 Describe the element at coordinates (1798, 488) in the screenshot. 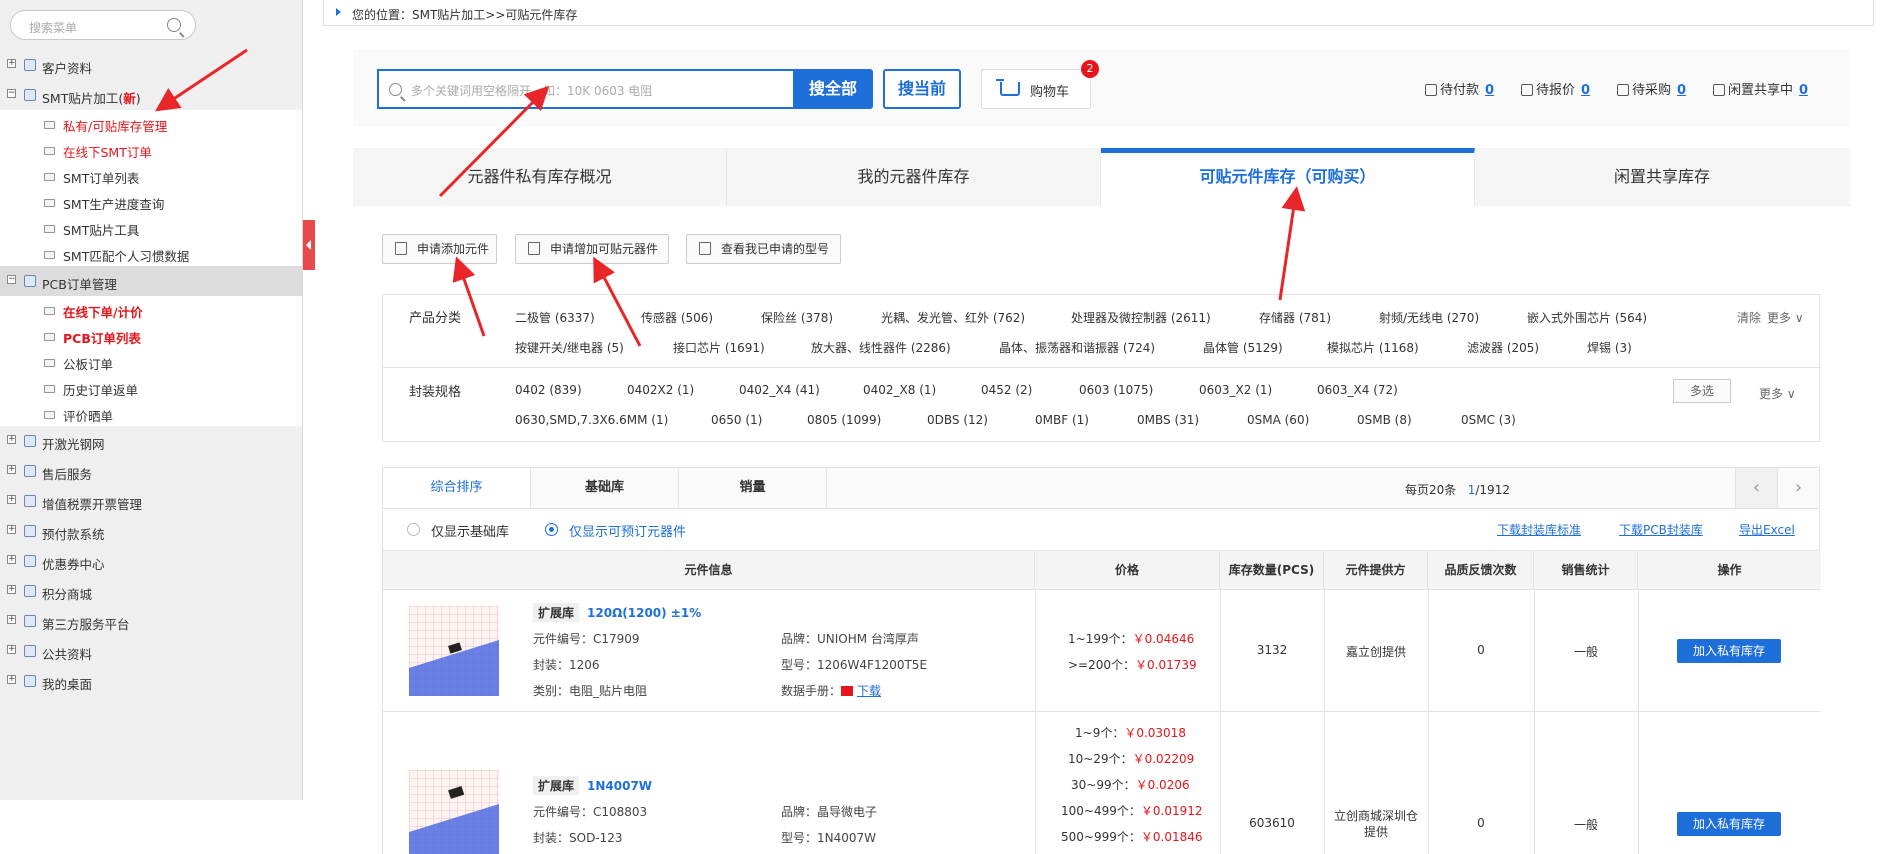

I see `next-page-button: ›` at that location.